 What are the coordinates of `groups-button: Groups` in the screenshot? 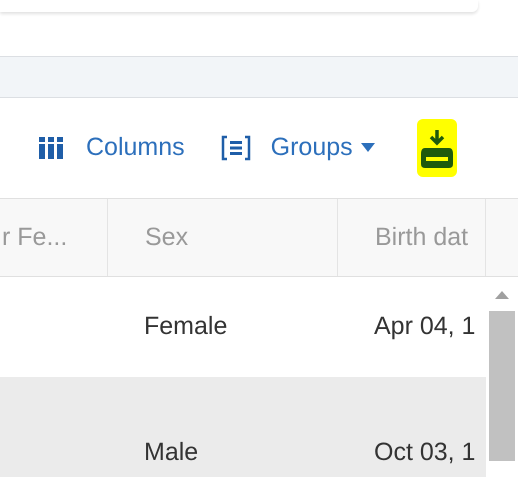 It's located at (297, 148).